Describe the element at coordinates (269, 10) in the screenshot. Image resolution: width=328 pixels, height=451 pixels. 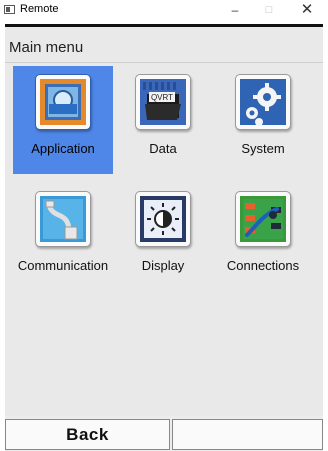
I see `maximize-button: □` at that location.